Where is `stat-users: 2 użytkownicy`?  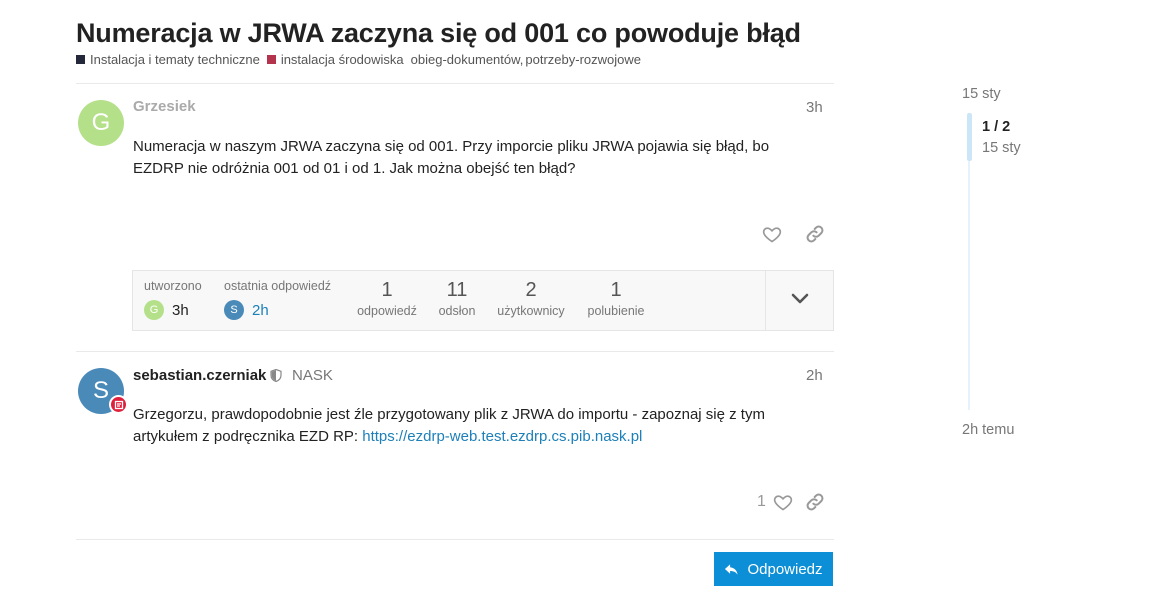
stat-users: 2 użytkownicy is located at coordinates (531, 298).